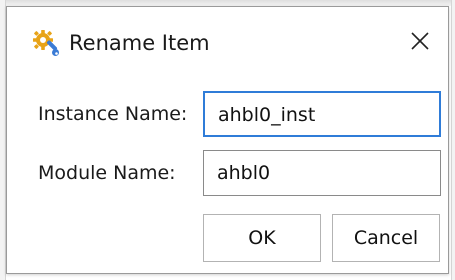  What do you see at coordinates (139, 43) in the screenshot?
I see `dialog-title: Rename Item` at bounding box center [139, 43].